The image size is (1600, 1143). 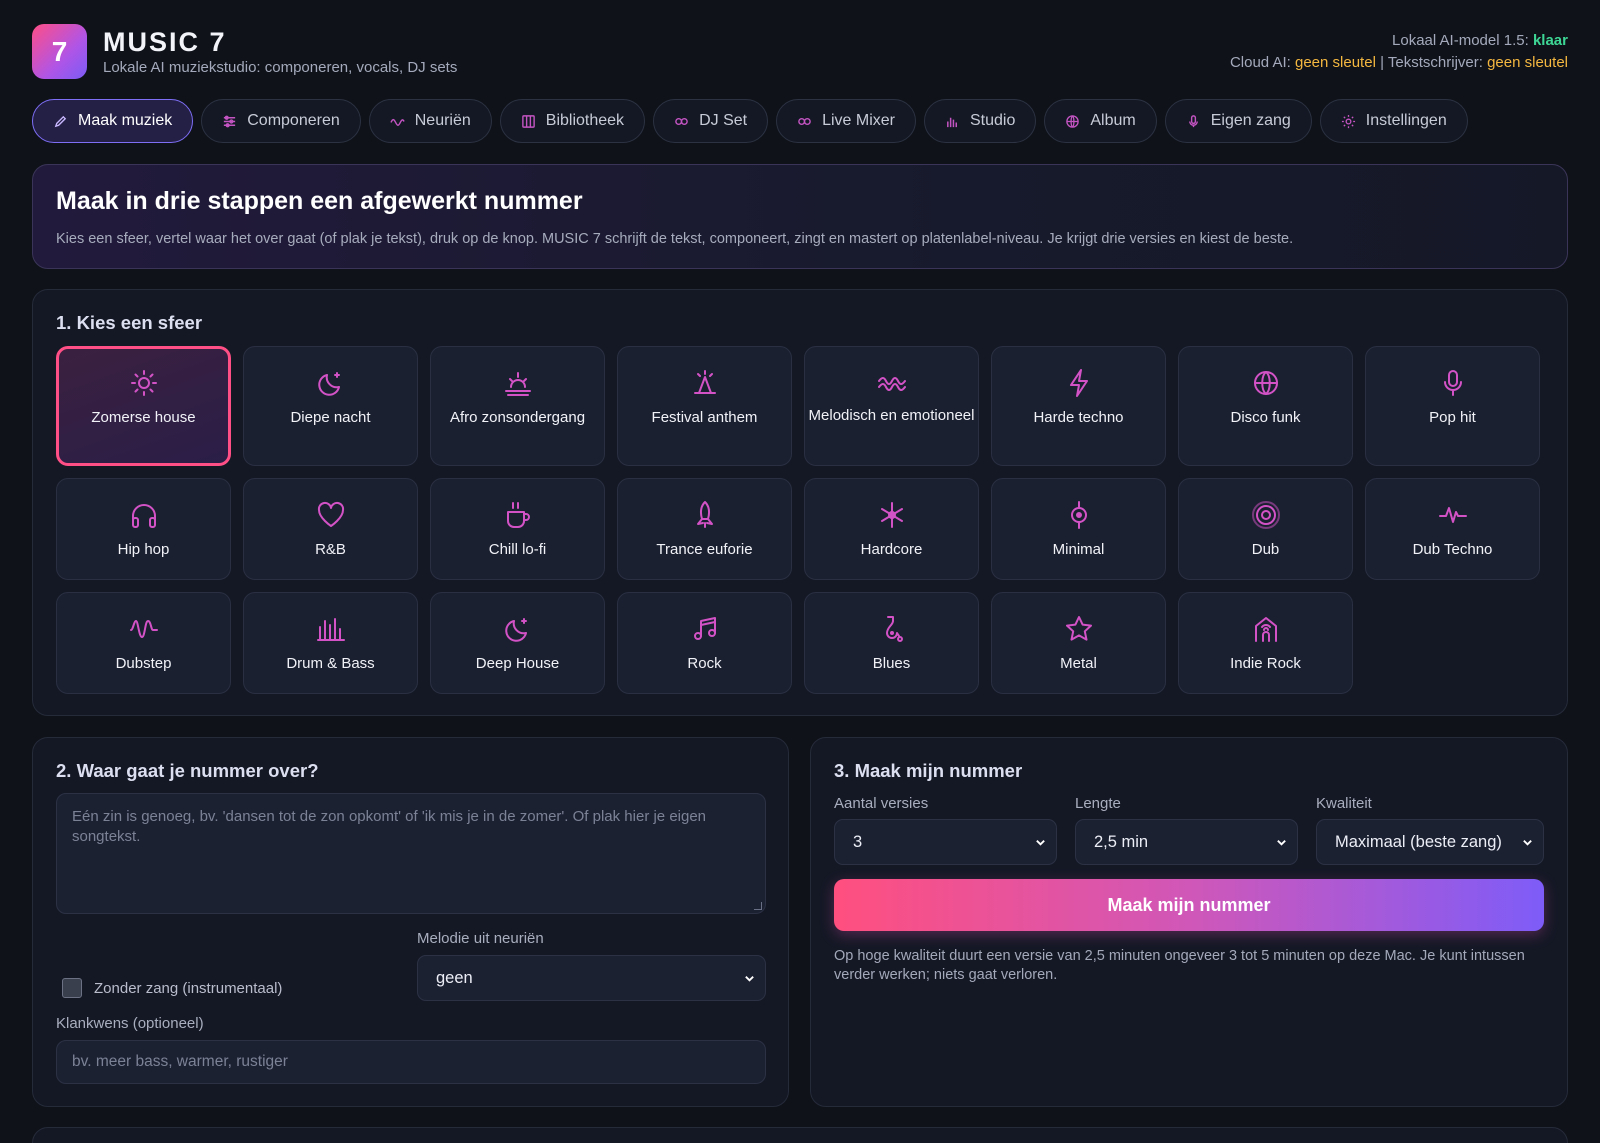 What do you see at coordinates (454, 977) in the screenshot?
I see `melody-value: geen` at bounding box center [454, 977].